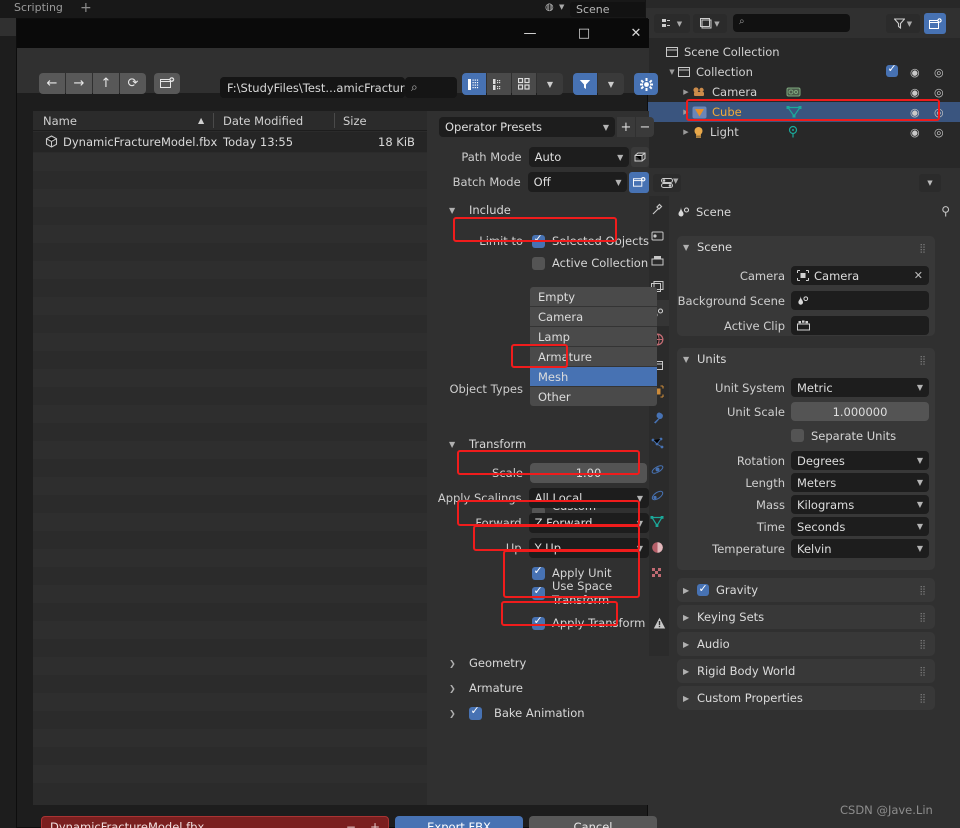  I want to click on time-dropdown: Seconds ▼, so click(860, 526).